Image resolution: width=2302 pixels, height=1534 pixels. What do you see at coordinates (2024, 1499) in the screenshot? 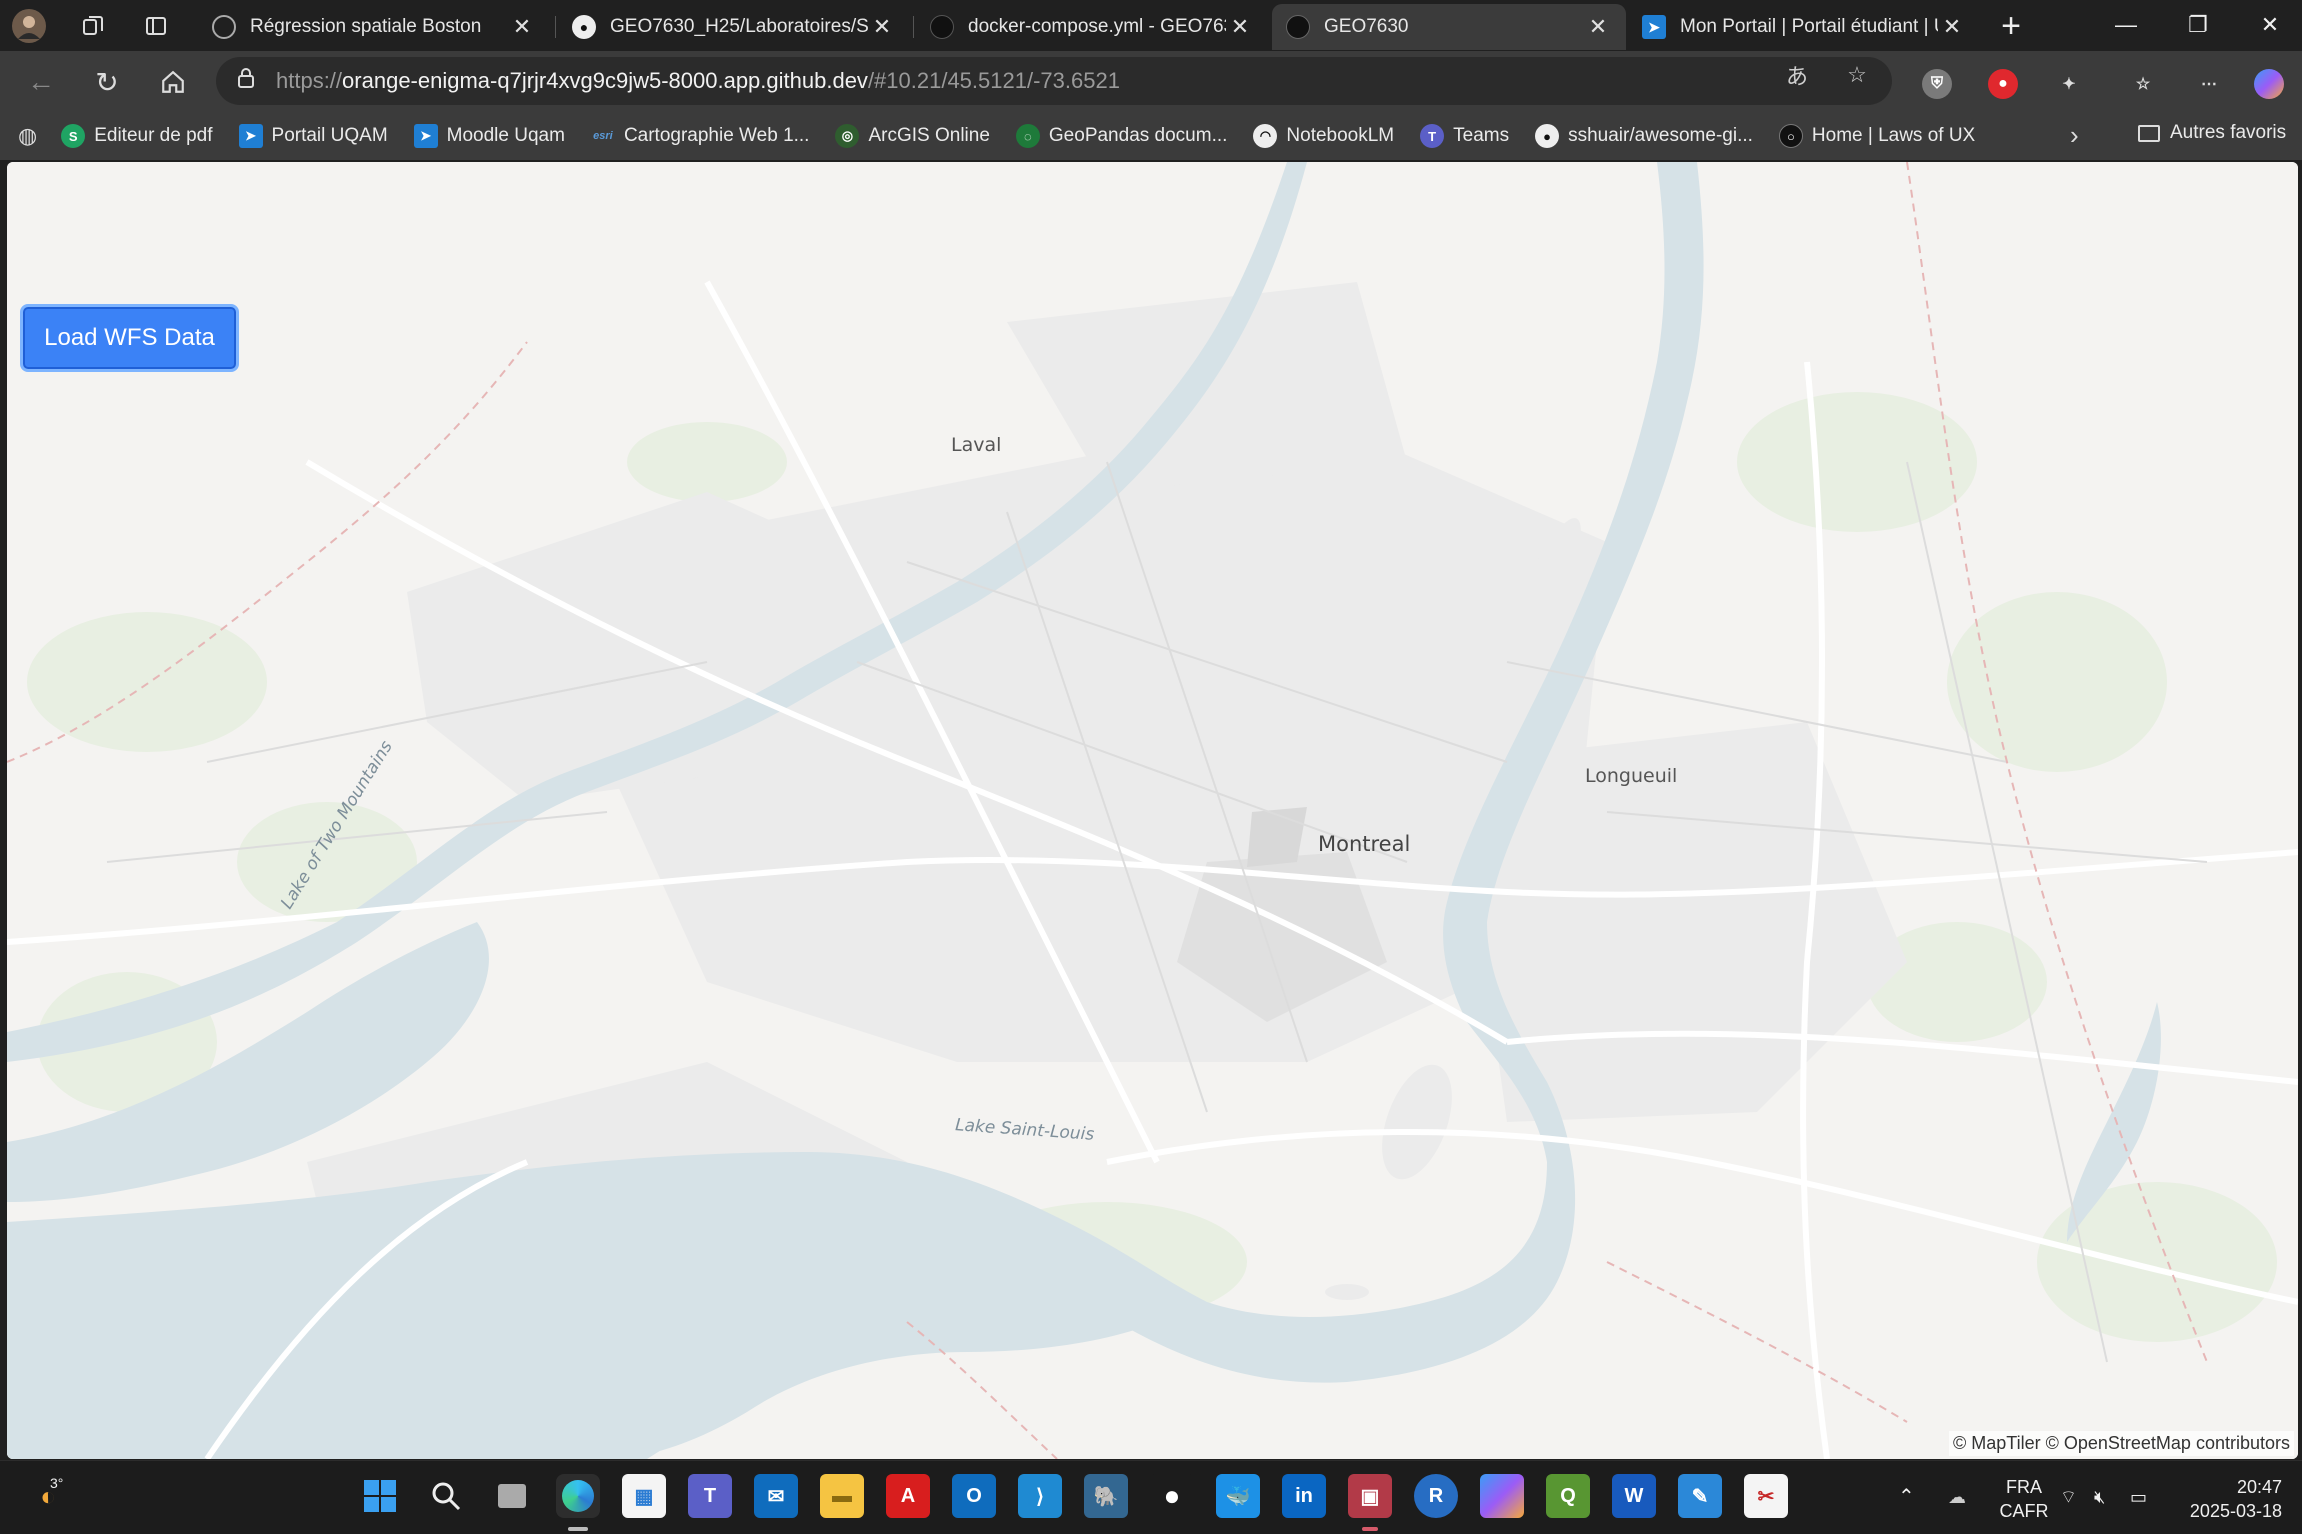
I see `language-indicator: FRA CAFR` at bounding box center [2024, 1499].